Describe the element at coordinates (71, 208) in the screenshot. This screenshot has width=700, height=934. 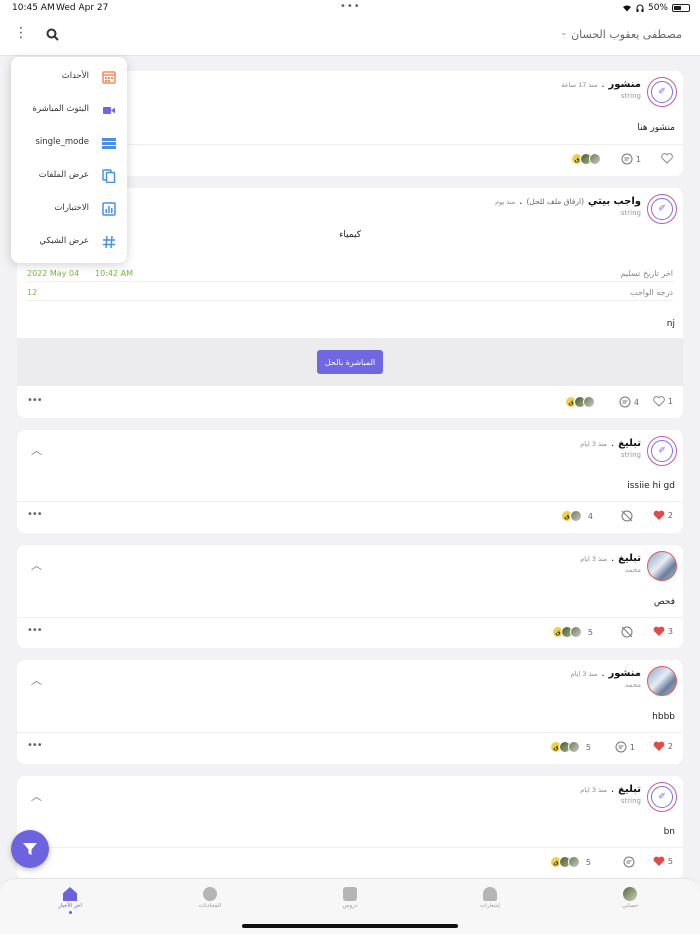
I see `menu-item-label: الاختبارات` at that location.